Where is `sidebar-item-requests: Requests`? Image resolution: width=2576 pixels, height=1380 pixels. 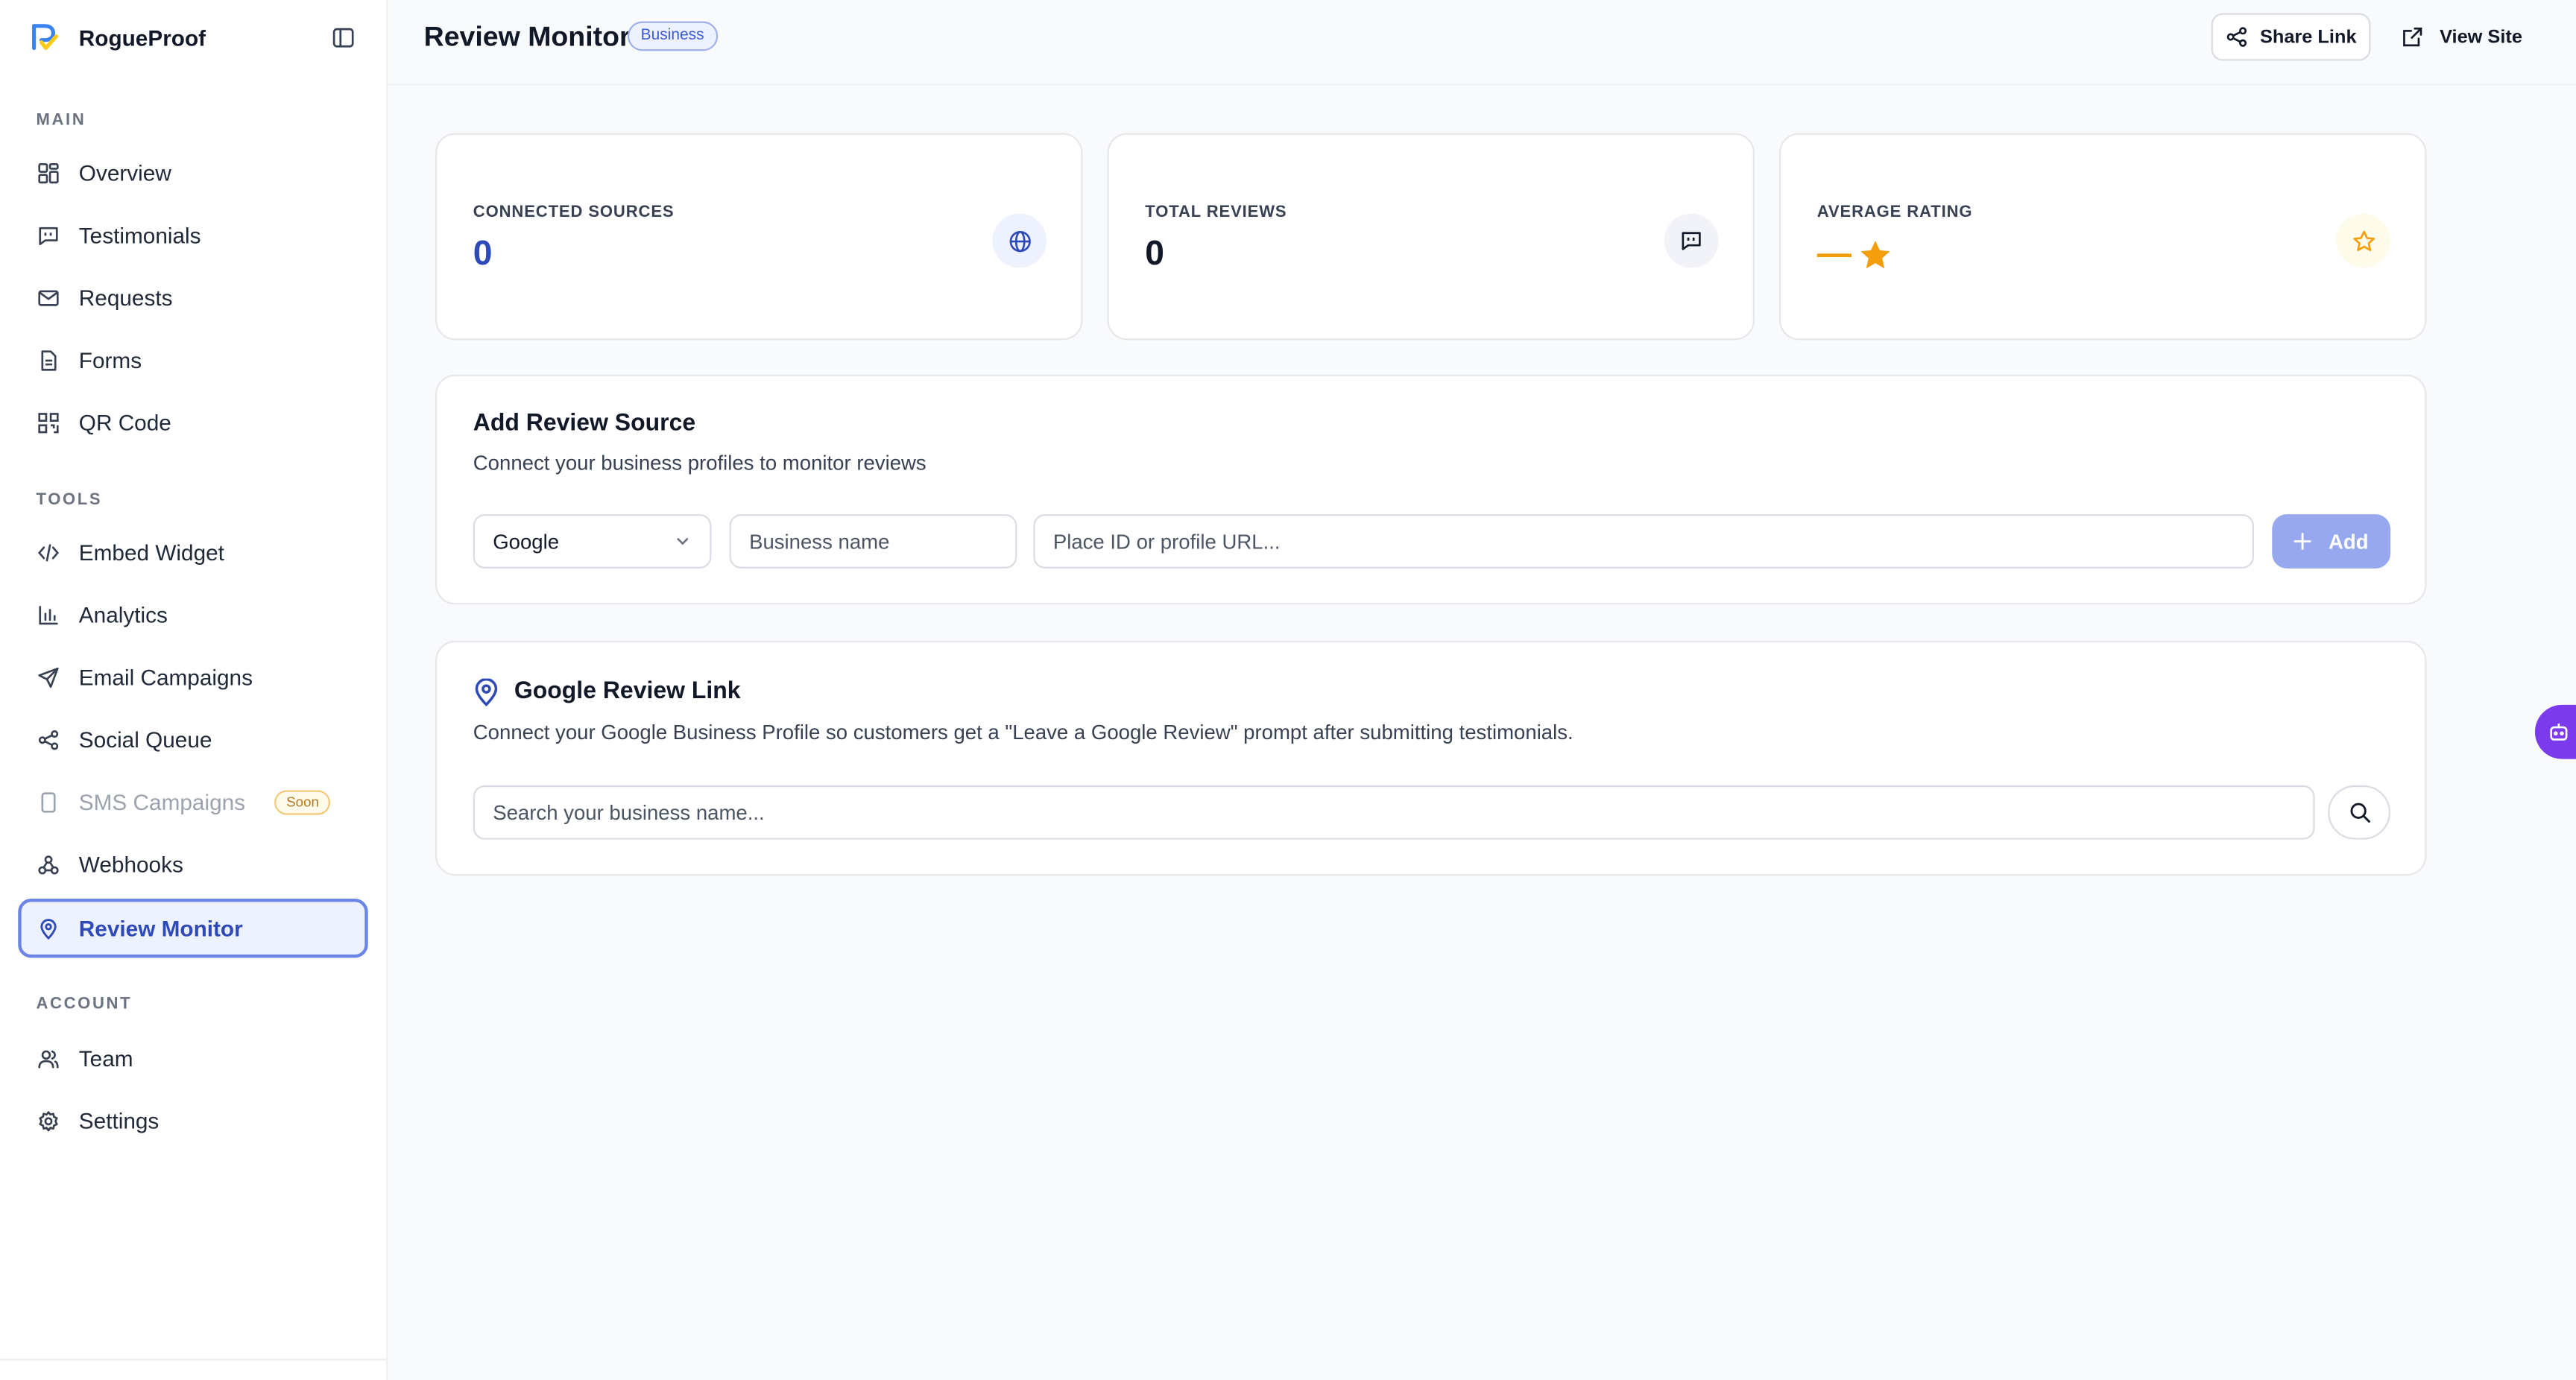
sidebar-item-requests: Requests is located at coordinates (193, 297).